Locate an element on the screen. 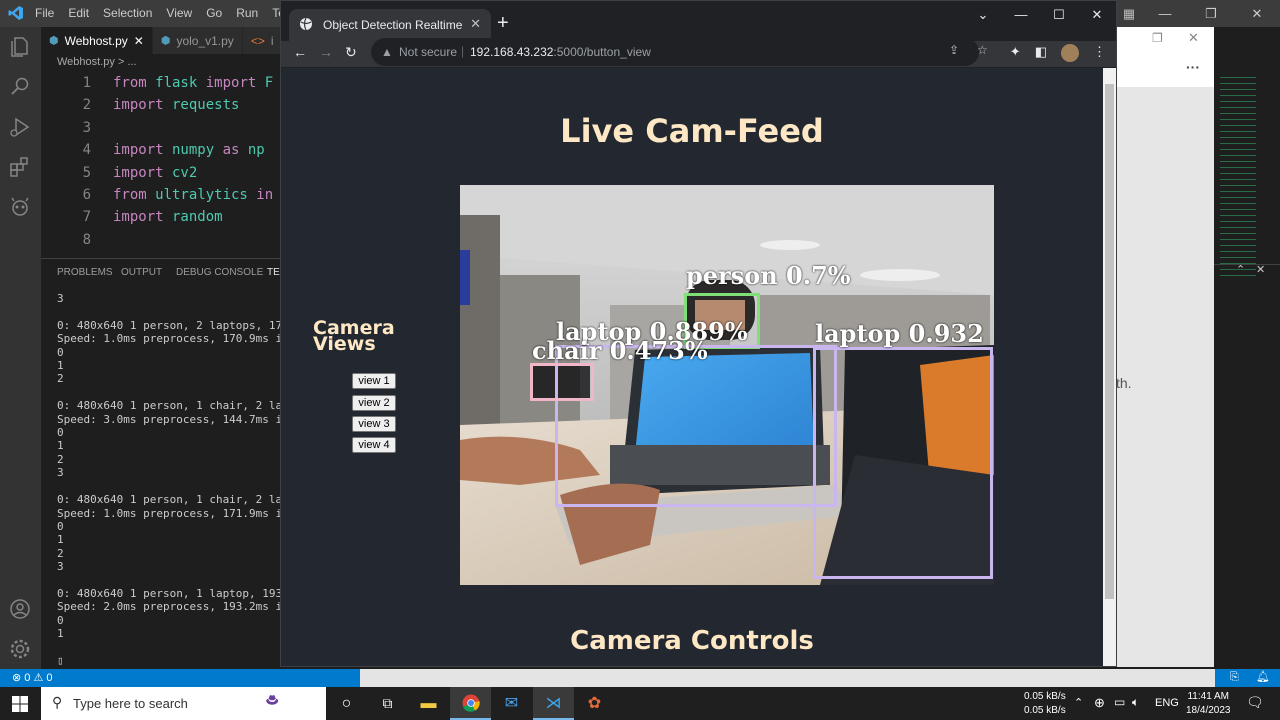 This screenshot has height=720, width=1280. account-icon is located at coordinates (20, 609).